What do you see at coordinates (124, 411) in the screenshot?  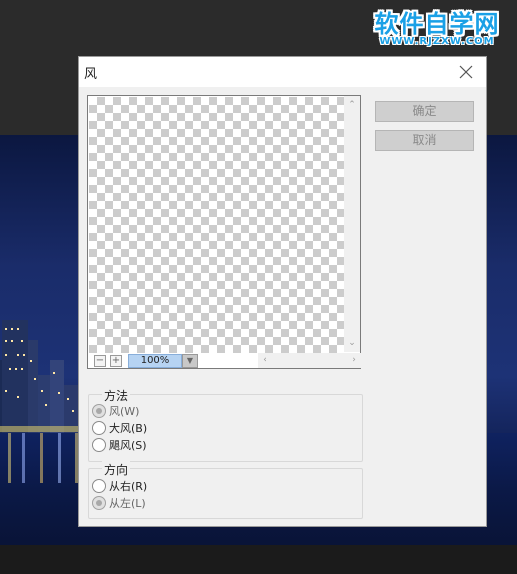 I see `radio-label: 风(W)` at bounding box center [124, 411].